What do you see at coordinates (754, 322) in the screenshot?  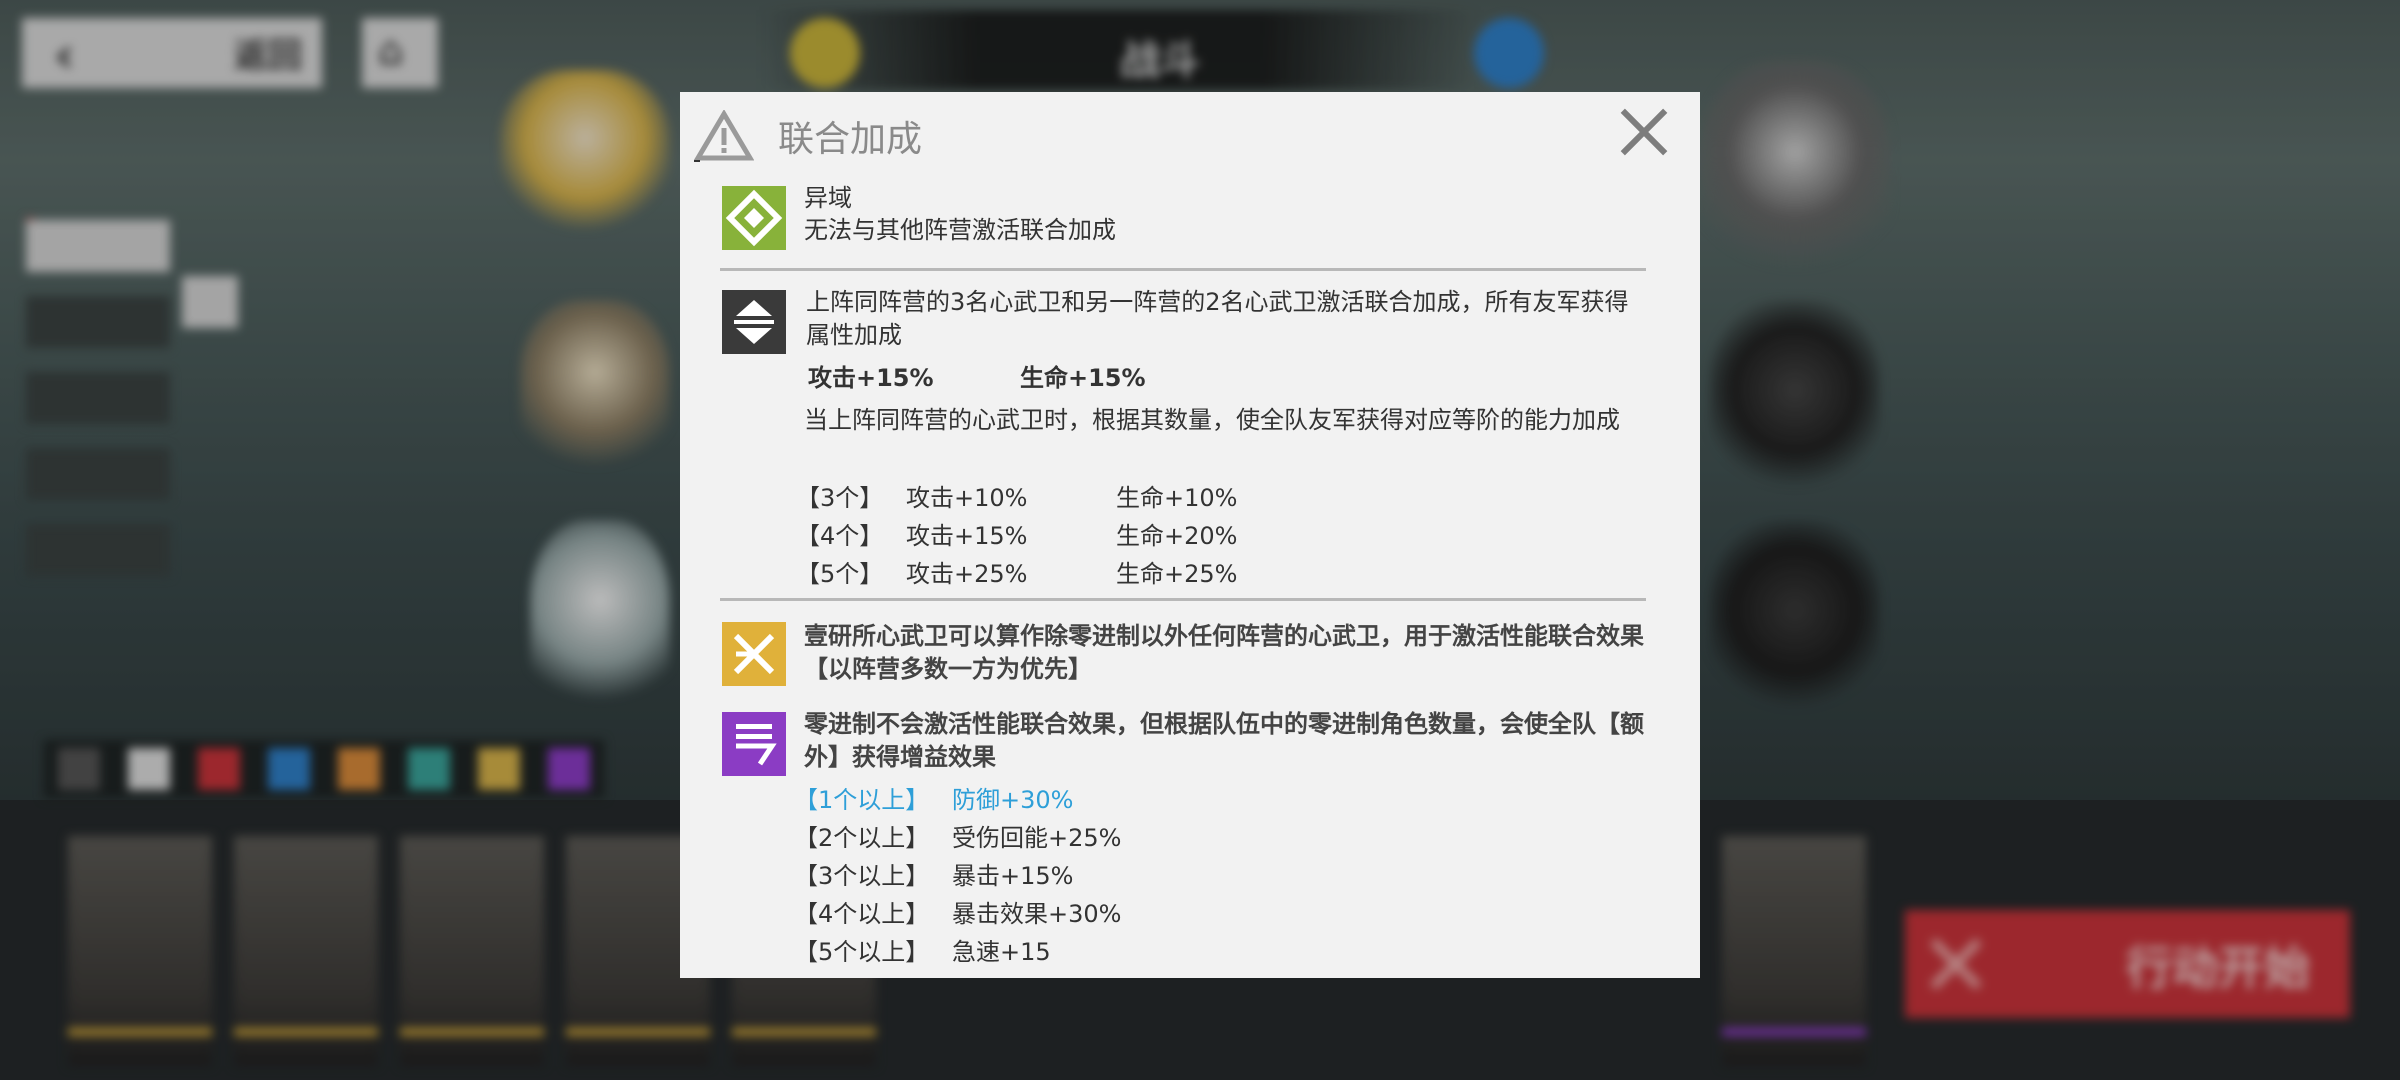 I see `union-bonus-icon` at bounding box center [754, 322].